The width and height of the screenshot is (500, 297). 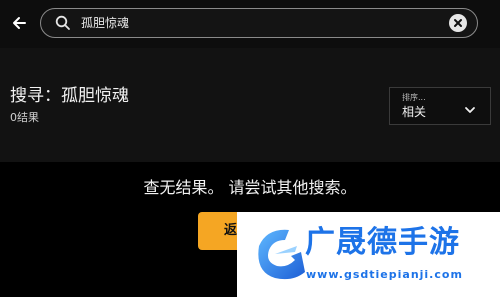 What do you see at coordinates (24, 117) in the screenshot?
I see `results-count: 0结果` at bounding box center [24, 117].